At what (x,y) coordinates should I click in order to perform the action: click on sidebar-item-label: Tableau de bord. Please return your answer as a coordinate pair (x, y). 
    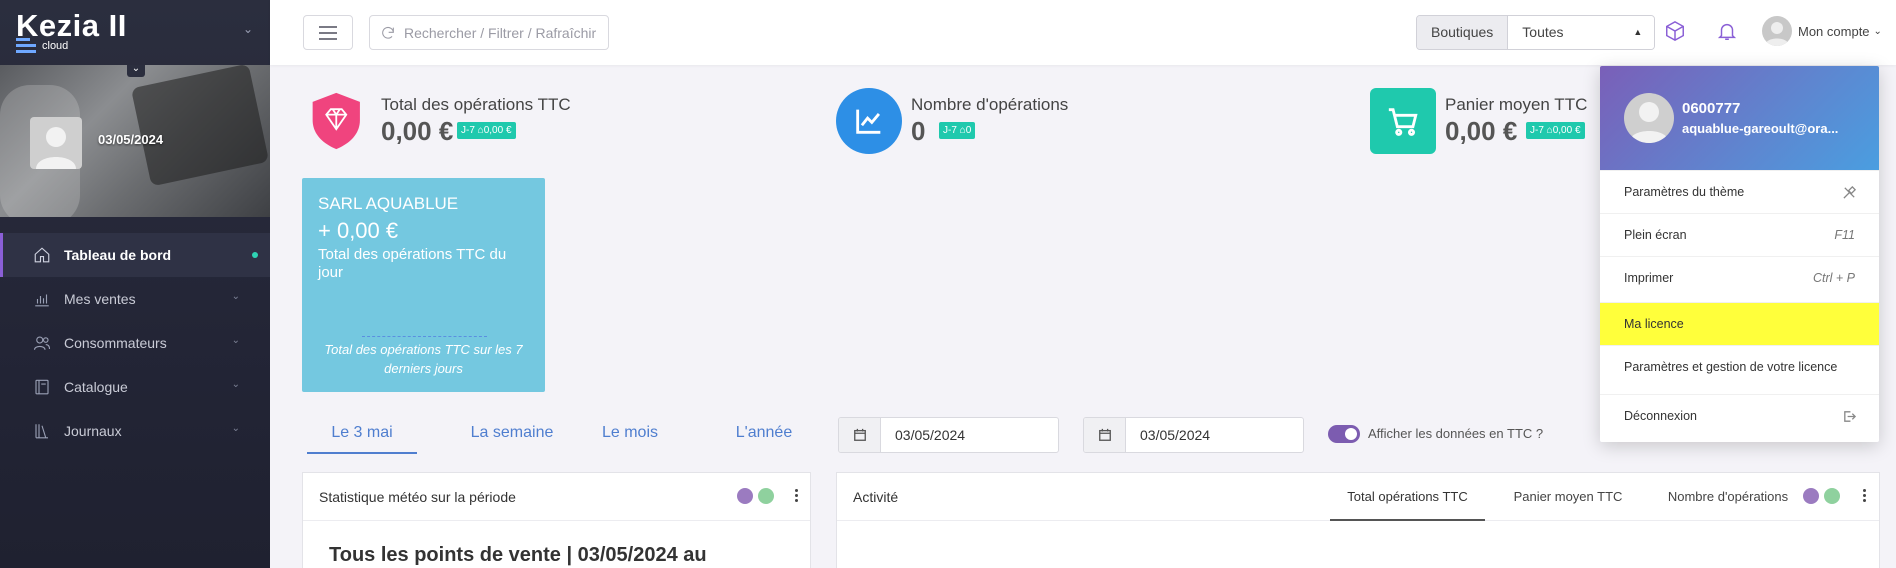
    Looking at the image, I should click on (118, 255).